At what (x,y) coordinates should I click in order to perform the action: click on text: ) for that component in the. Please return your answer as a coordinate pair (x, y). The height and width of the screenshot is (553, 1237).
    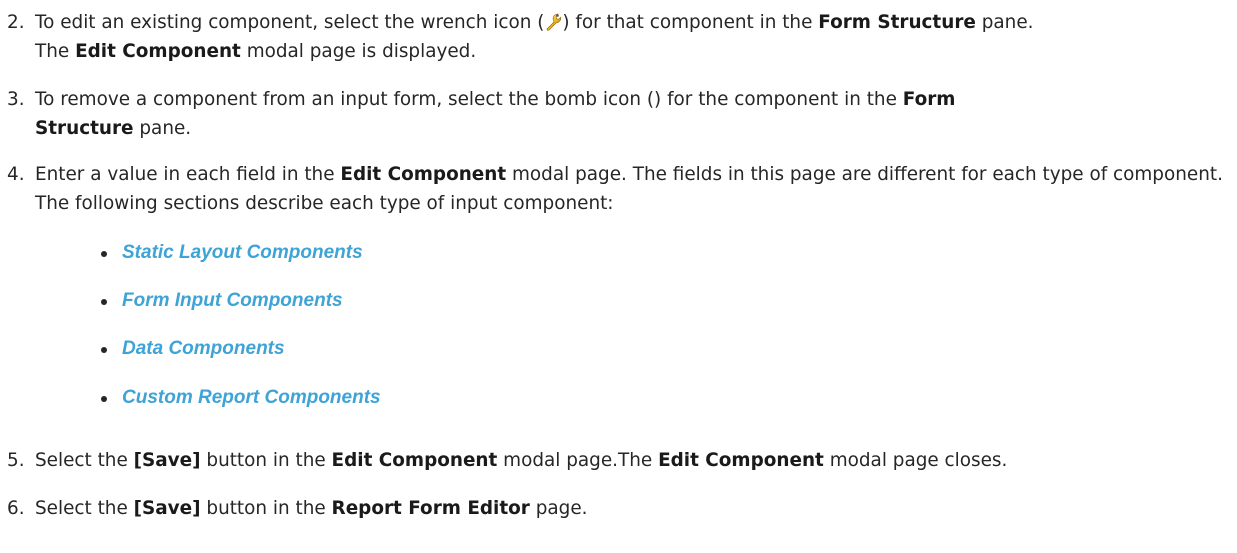
    Looking at the image, I should click on (690, 22).